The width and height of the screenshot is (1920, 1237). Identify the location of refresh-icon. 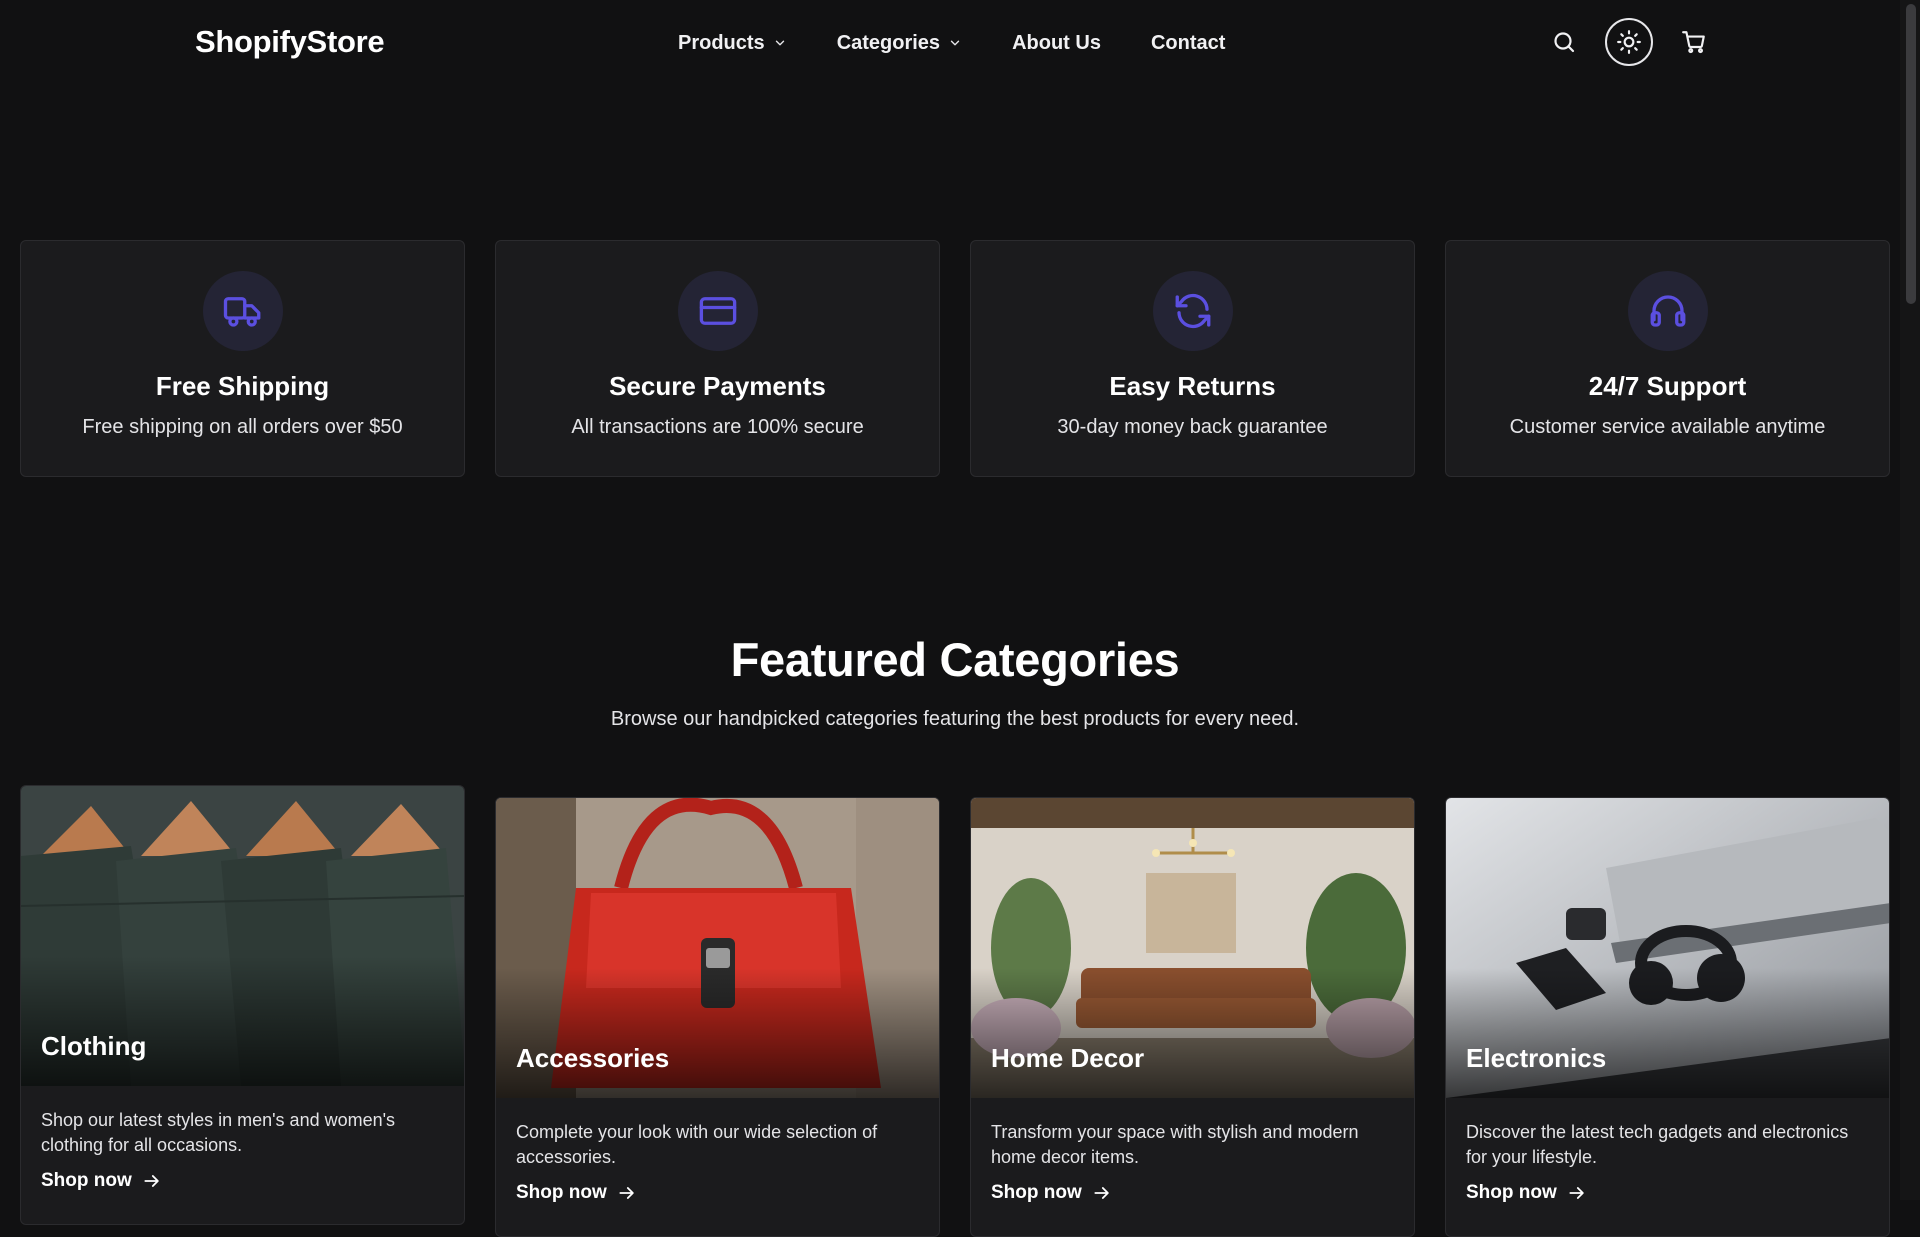
(1192, 311).